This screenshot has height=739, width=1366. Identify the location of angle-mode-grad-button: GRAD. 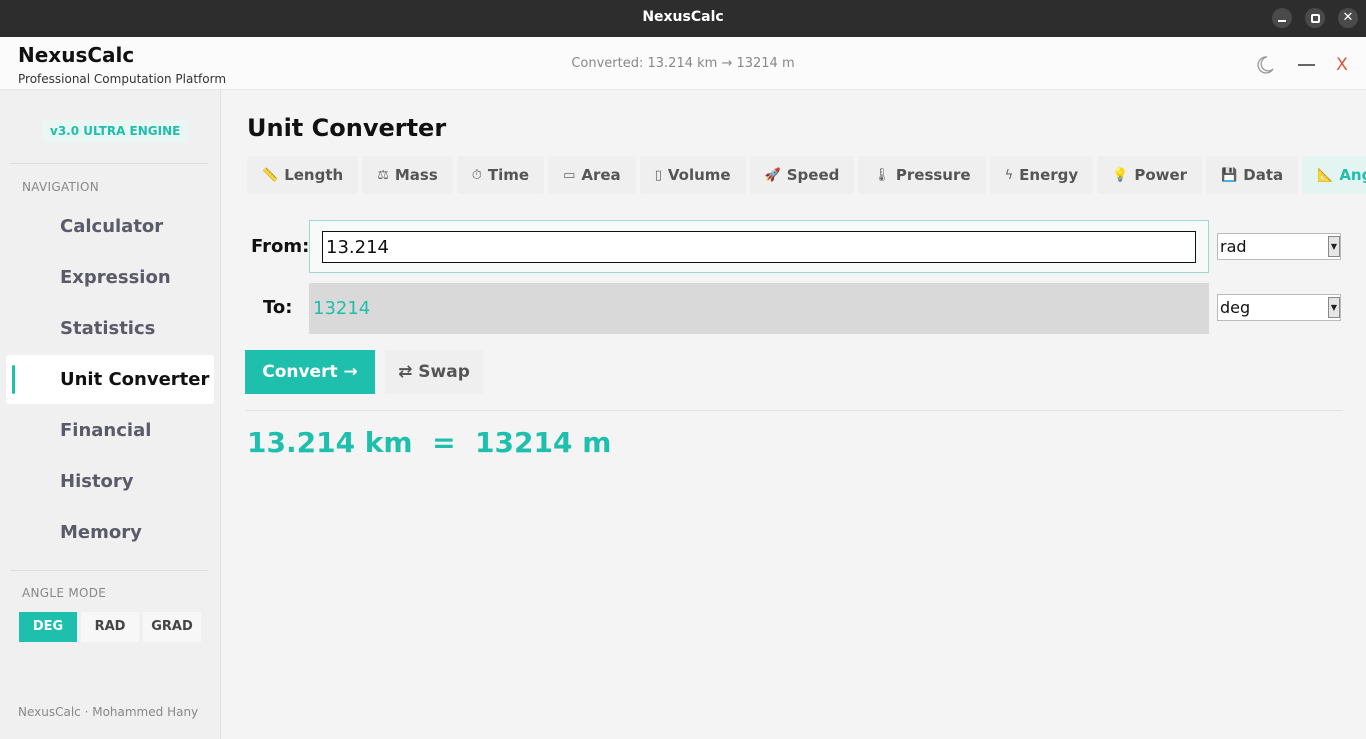
(172, 627).